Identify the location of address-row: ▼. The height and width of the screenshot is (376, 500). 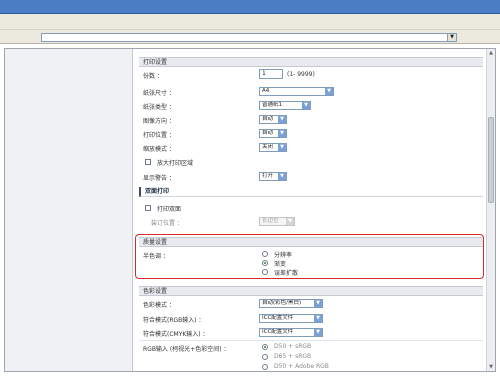
(250, 37).